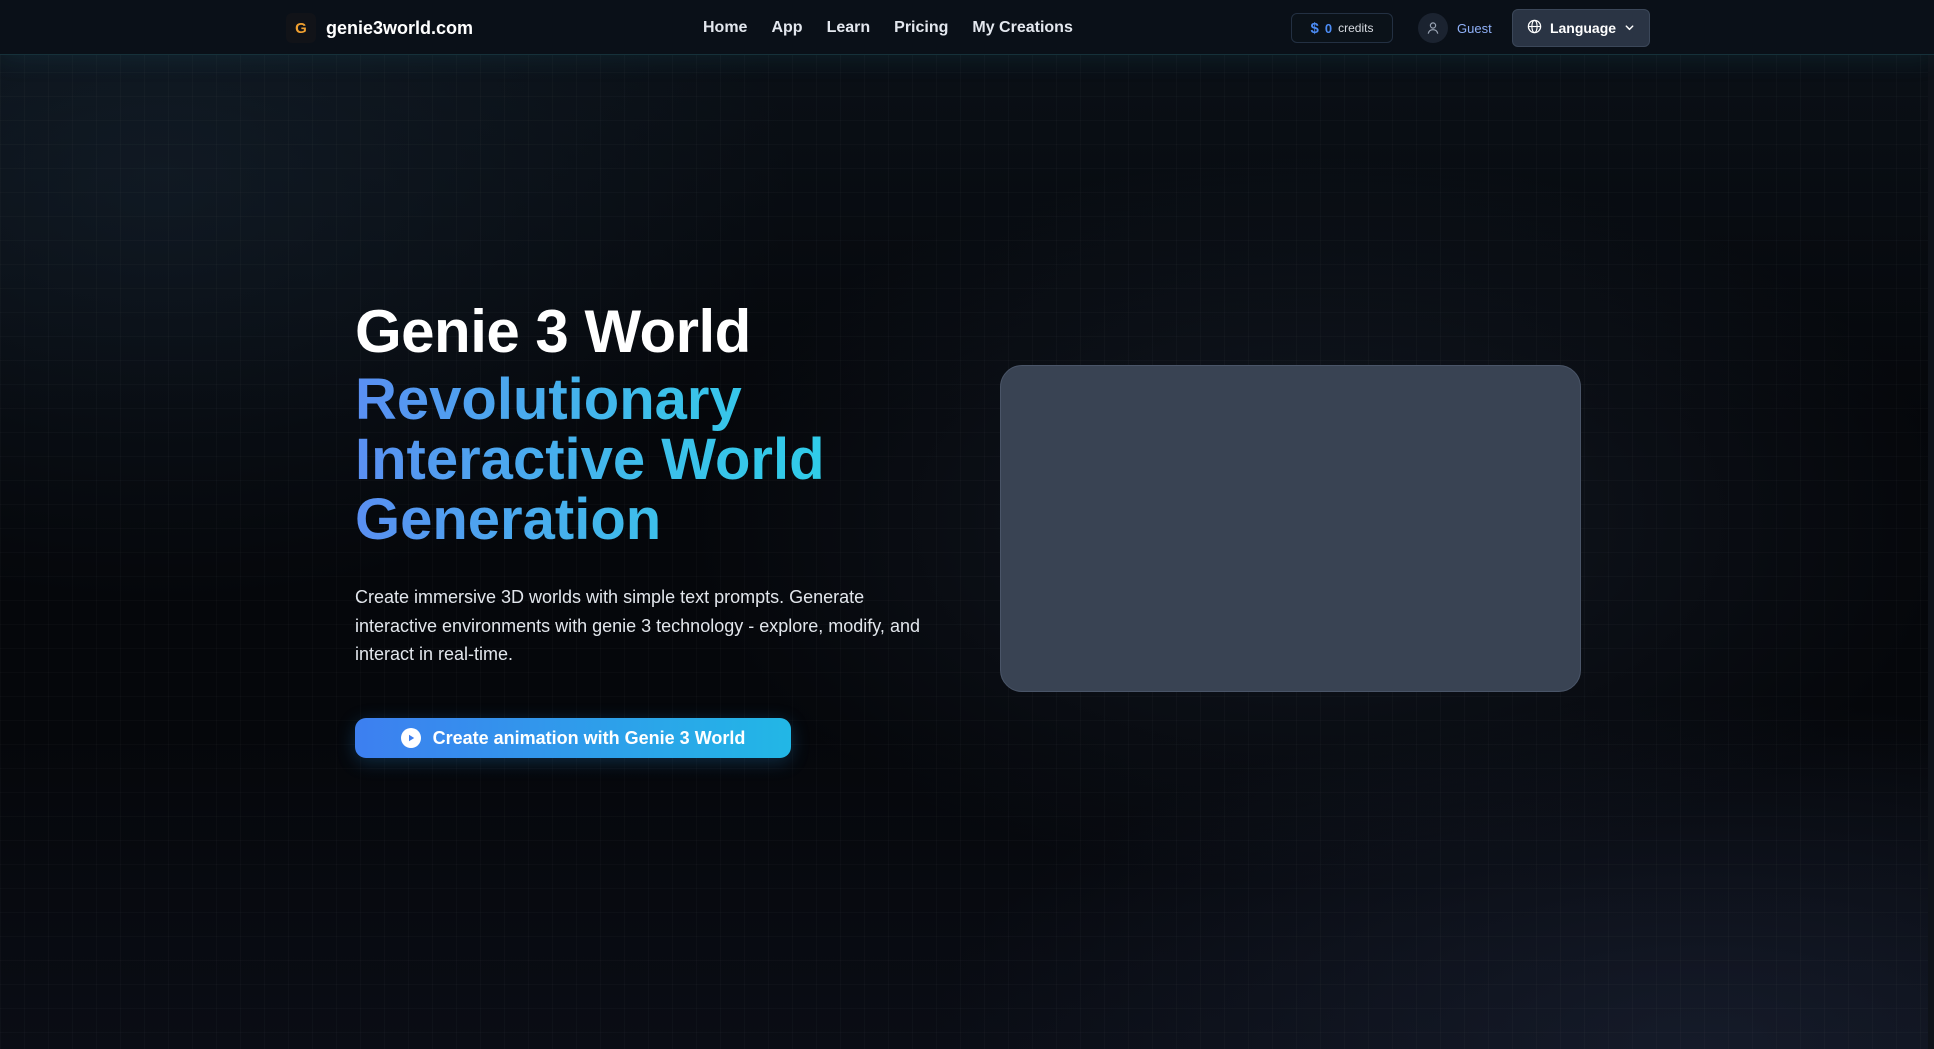  I want to click on user-name: Guest, so click(1474, 28).